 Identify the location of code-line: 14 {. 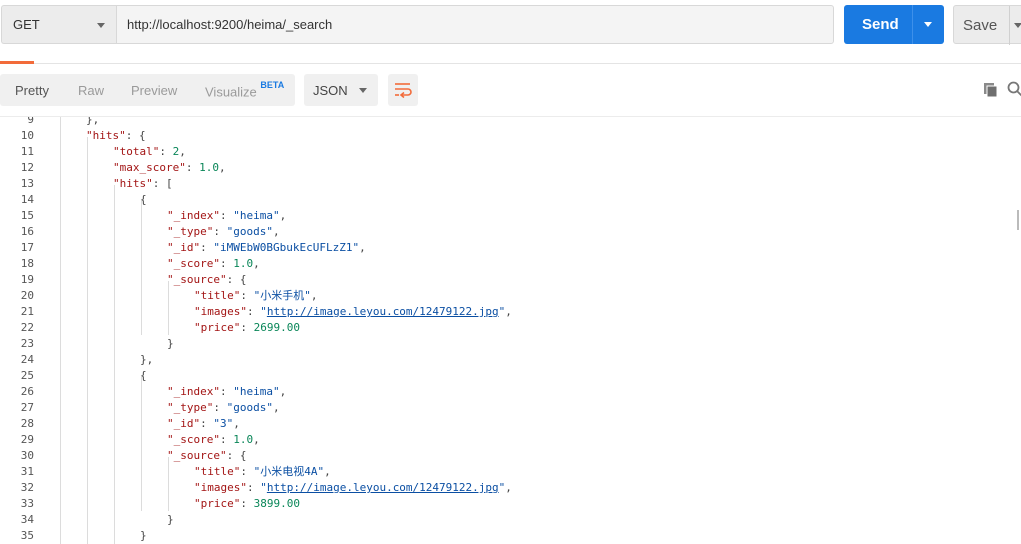
(510, 200).